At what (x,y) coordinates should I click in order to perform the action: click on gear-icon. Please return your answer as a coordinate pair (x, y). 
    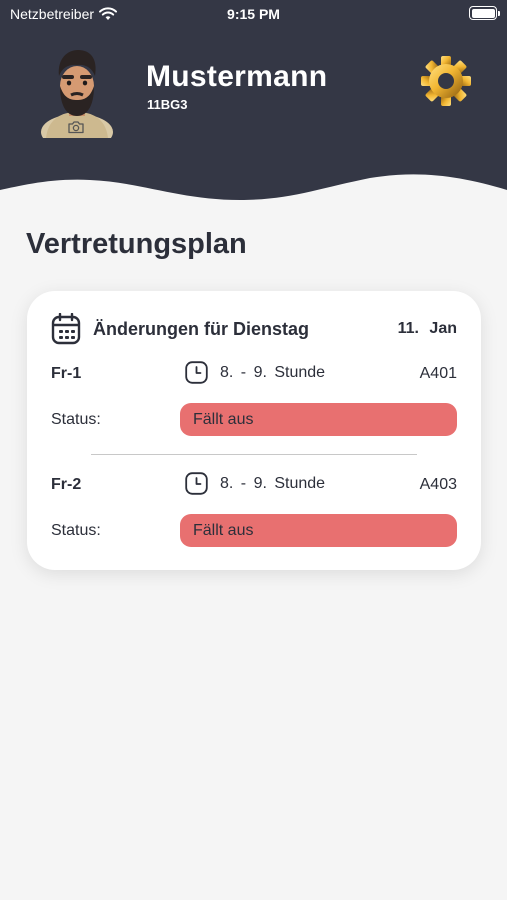
    Looking at the image, I should click on (446, 81).